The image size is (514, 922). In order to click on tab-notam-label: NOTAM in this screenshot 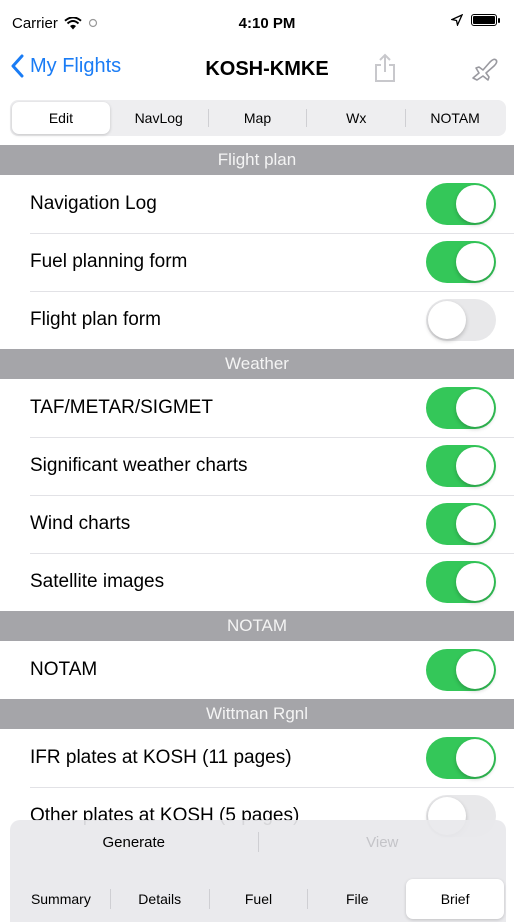, I will do `click(455, 118)`.